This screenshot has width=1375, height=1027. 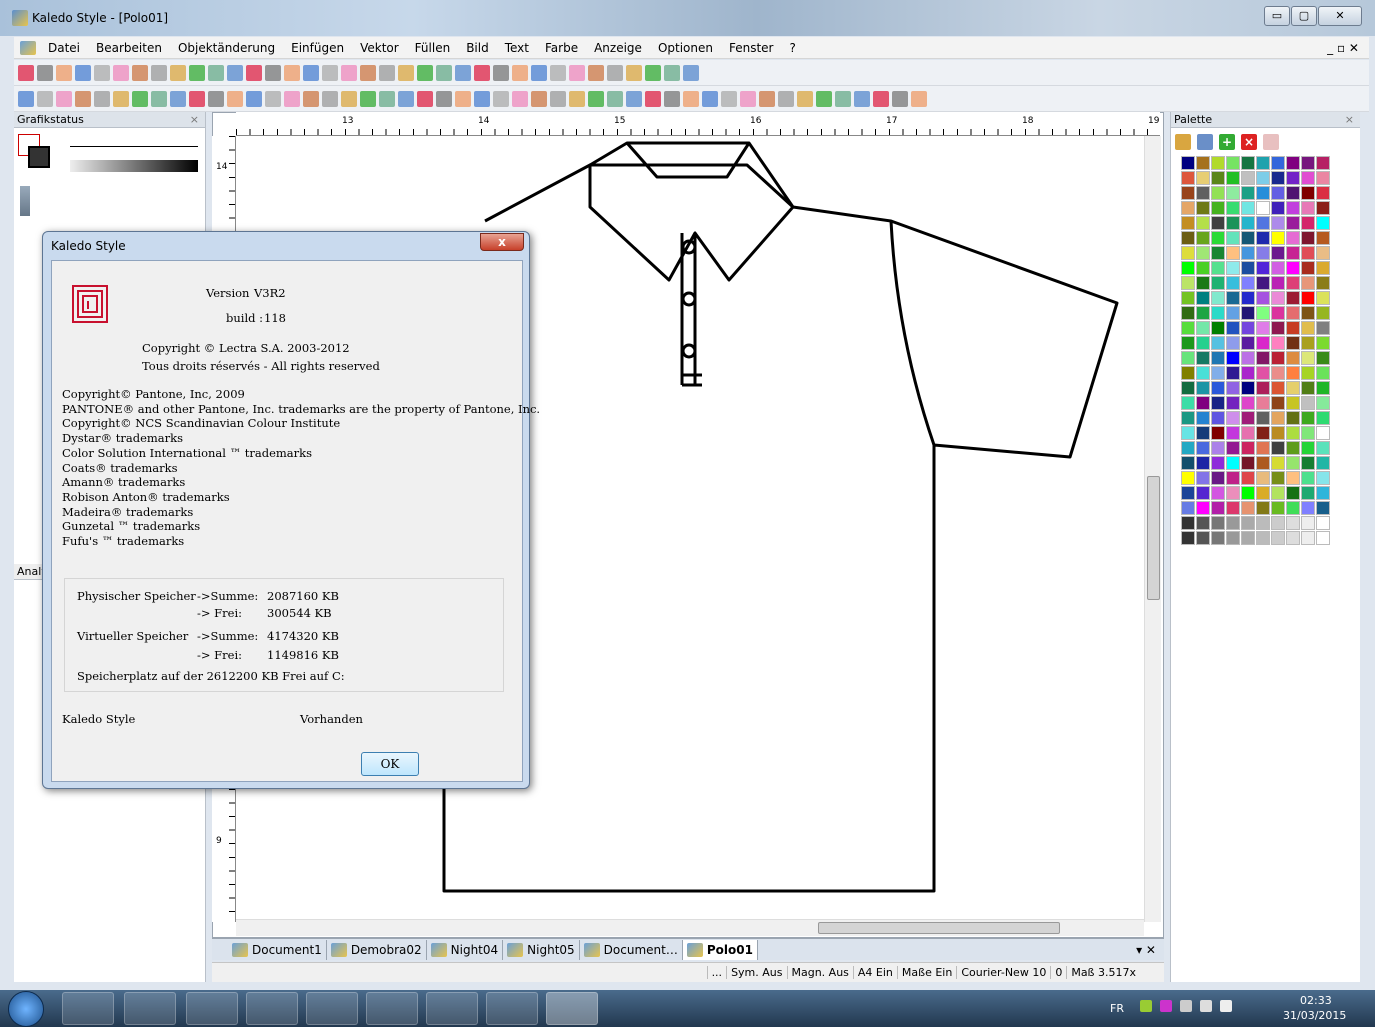 What do you see at coordinates (452, 1008) in the screenshot?
I see `window-taskbar-icon` at bounding box center [452, 1008].